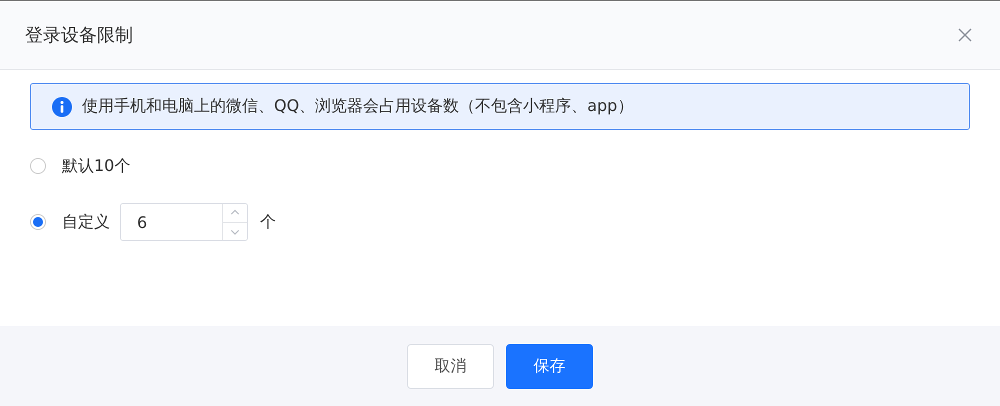 Image resolution: width=1000 pixels, height=406 pixels. Describe the element at coordinates (268, 222) in the screenshot. I see `unit-label: 个` at that location.